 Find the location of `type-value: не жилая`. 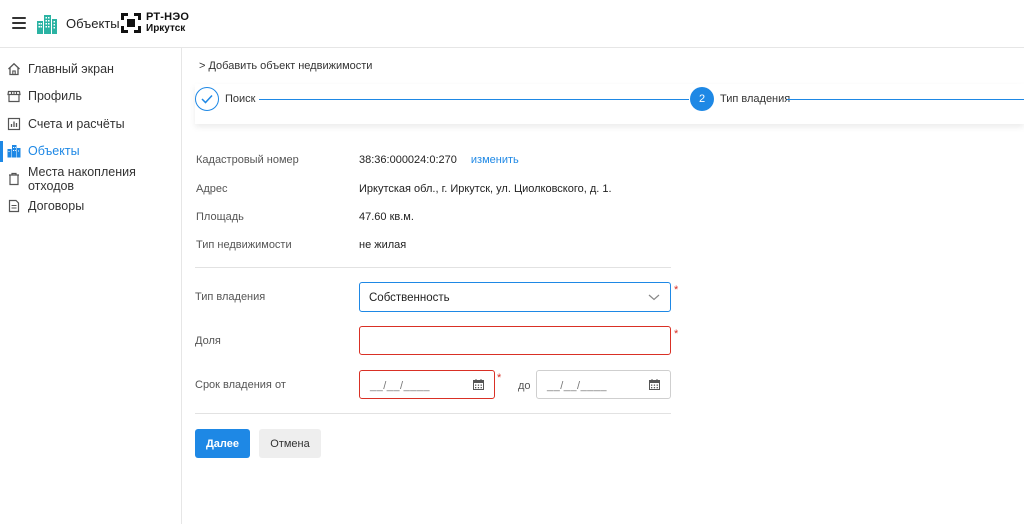

type-value: не жилая is located at coordinates (383, 245).